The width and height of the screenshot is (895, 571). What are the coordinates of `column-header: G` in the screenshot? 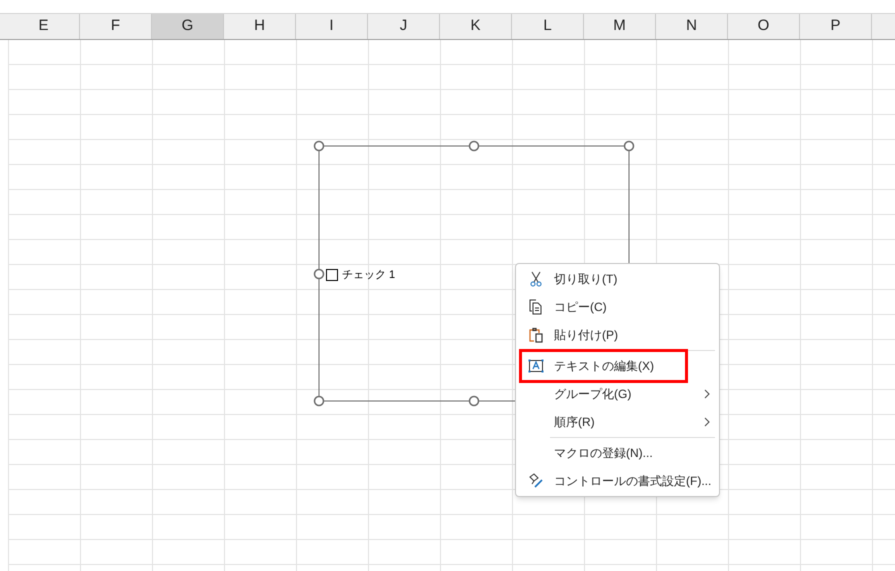 It's located at (188, 26).